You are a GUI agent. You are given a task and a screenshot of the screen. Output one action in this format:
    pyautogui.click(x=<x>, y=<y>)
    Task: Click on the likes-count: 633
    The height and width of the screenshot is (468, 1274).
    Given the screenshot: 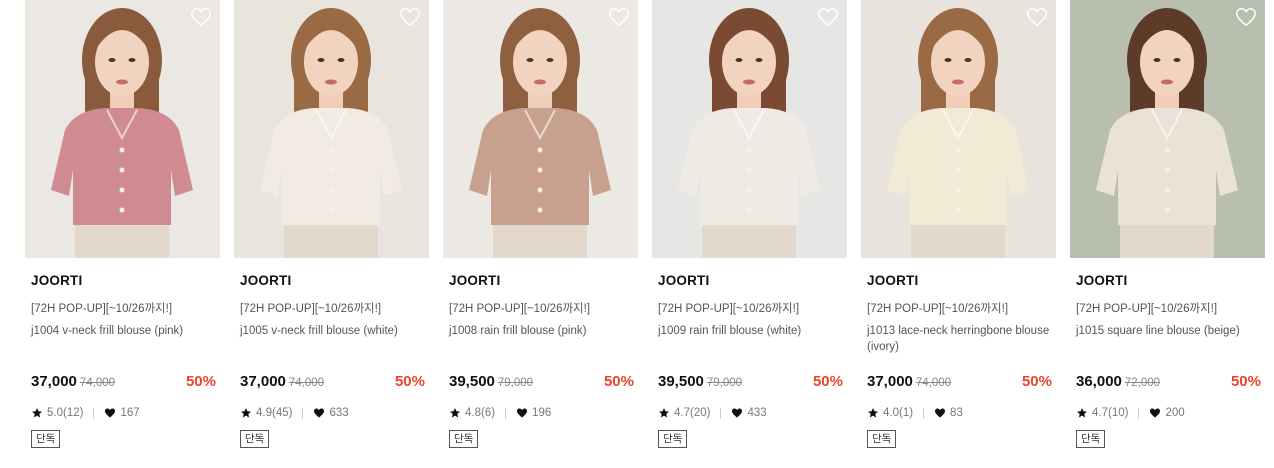 What is the action you would take?
    pyautogui.click(x=339, y=413)
    